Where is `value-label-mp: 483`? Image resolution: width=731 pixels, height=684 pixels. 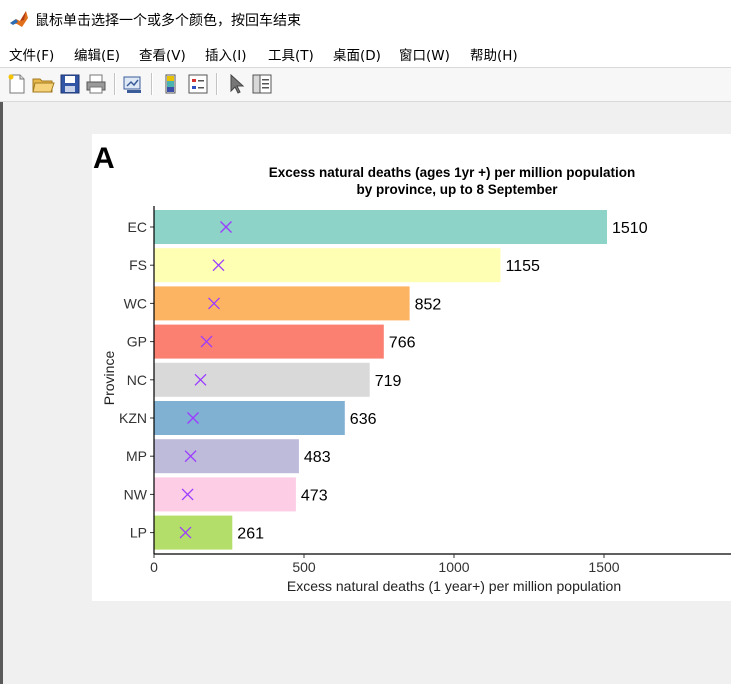
value-label-mp: 483 is located at coordinates (317, 457).